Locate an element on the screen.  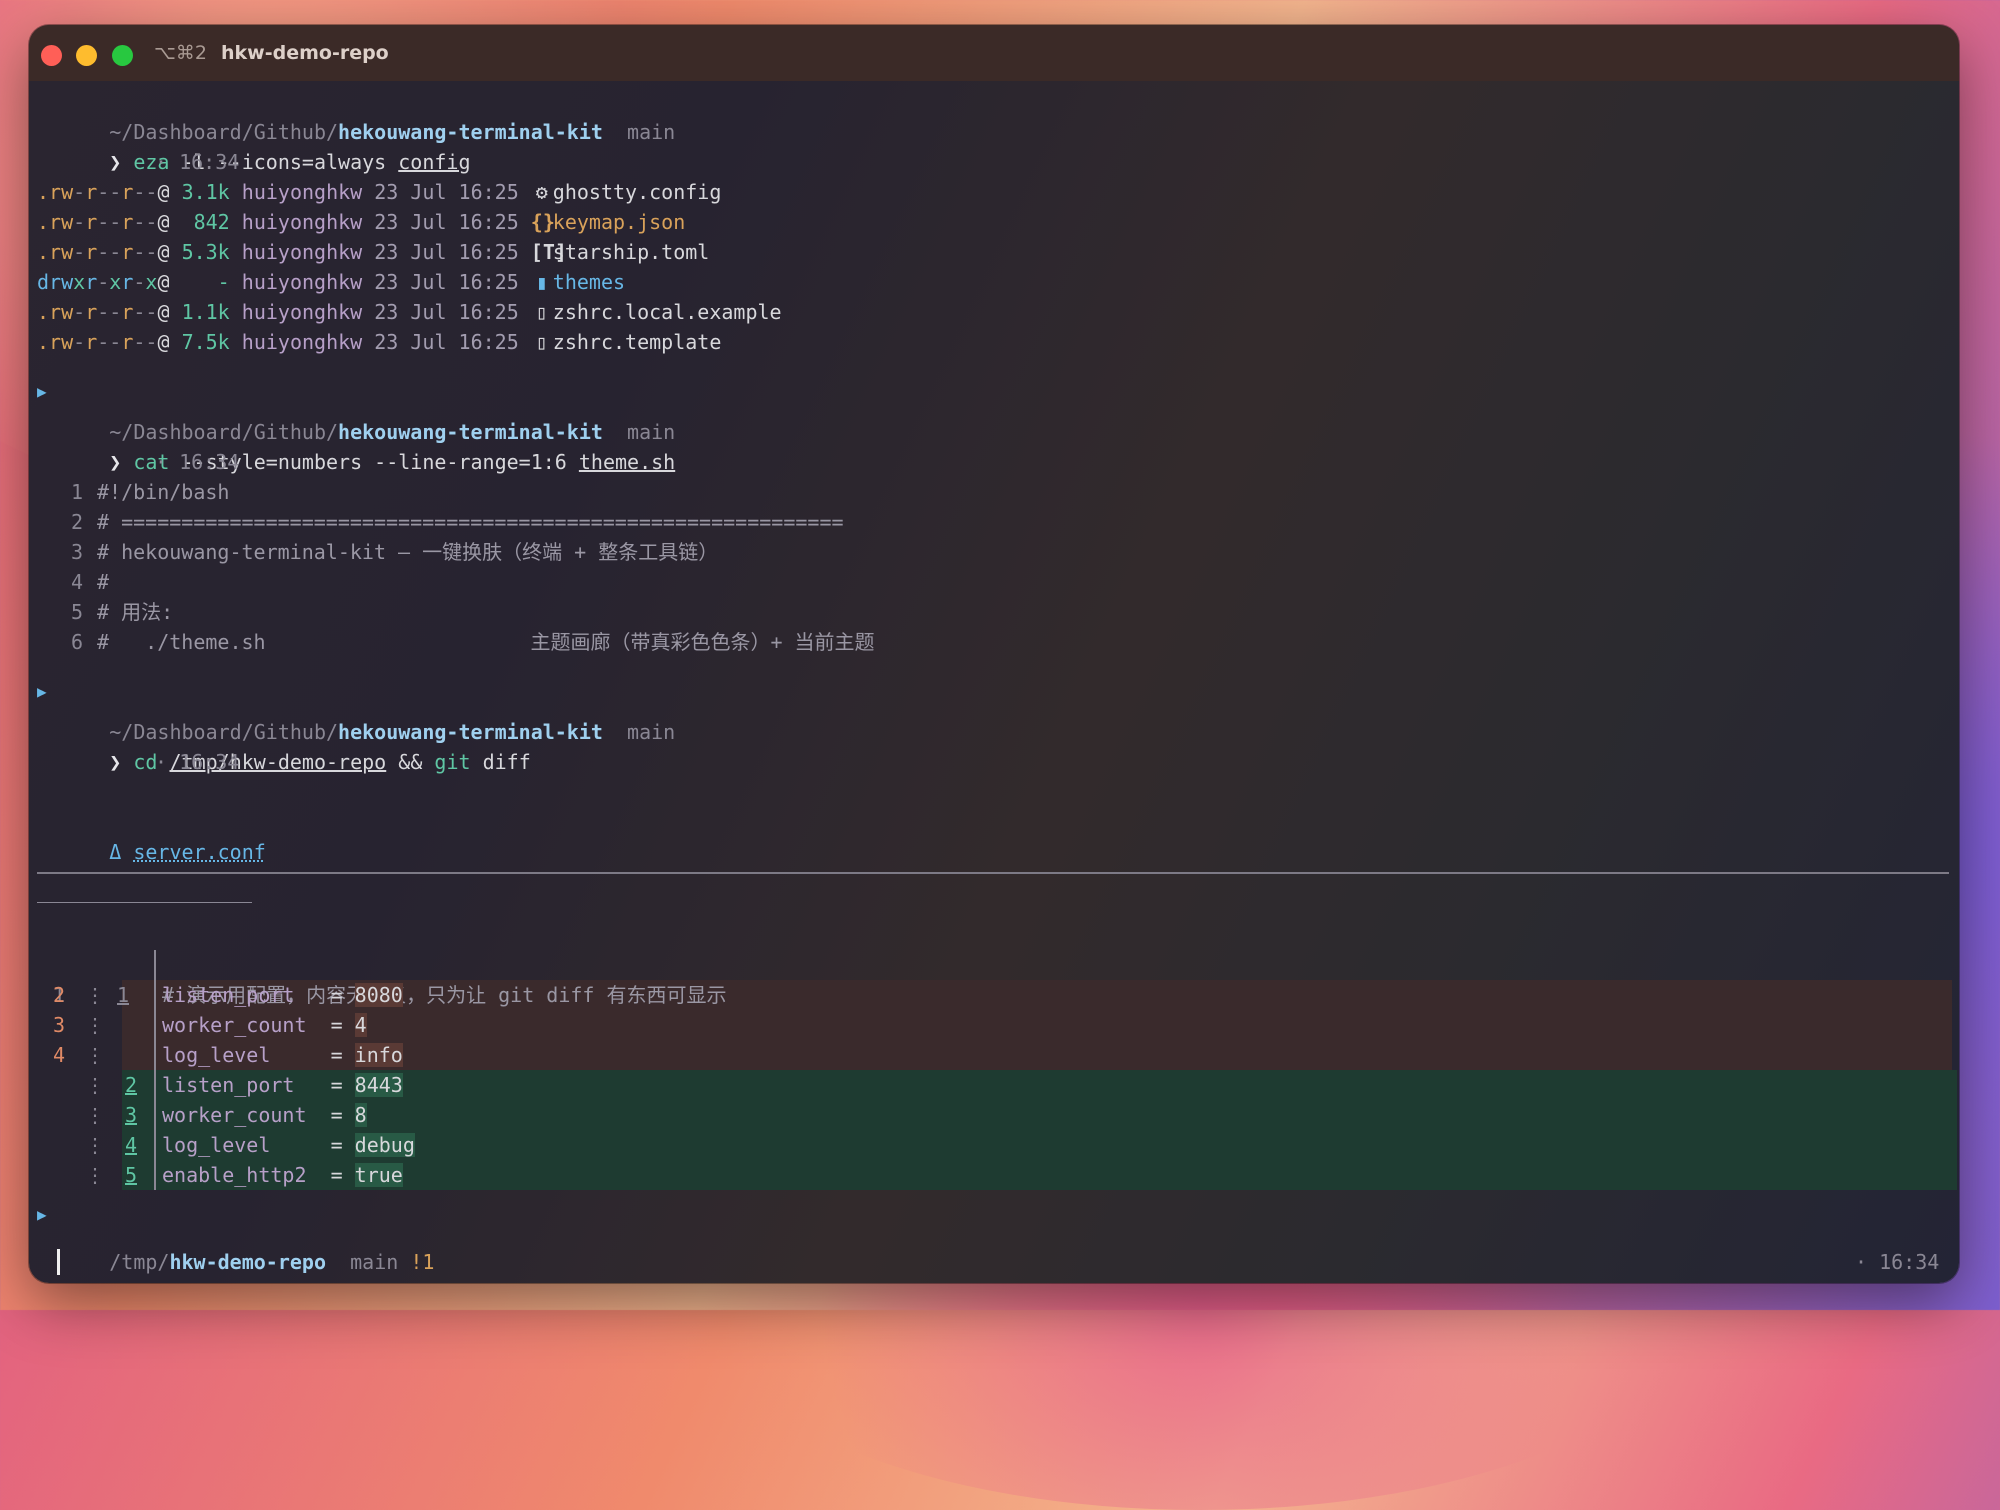
toml-icon: [T] is located at coordinates (548, 252).